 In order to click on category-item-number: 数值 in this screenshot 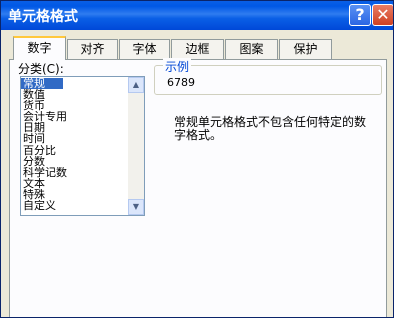, I will do `click(74, 94)`.